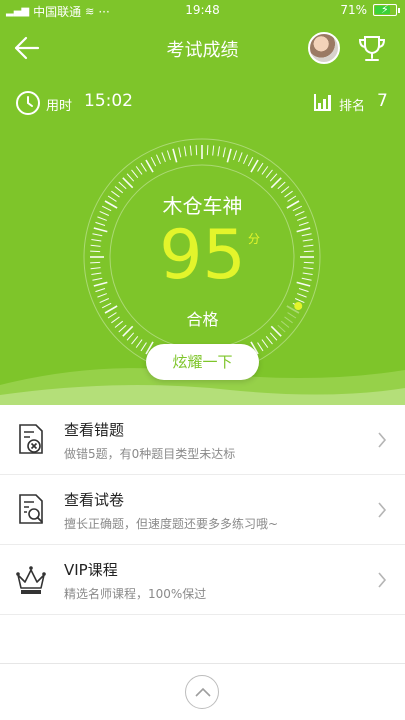  What do you see at coordinates (31, 580) in the screenshot?
I see `crown-icon` at bounding box center [31, 580].